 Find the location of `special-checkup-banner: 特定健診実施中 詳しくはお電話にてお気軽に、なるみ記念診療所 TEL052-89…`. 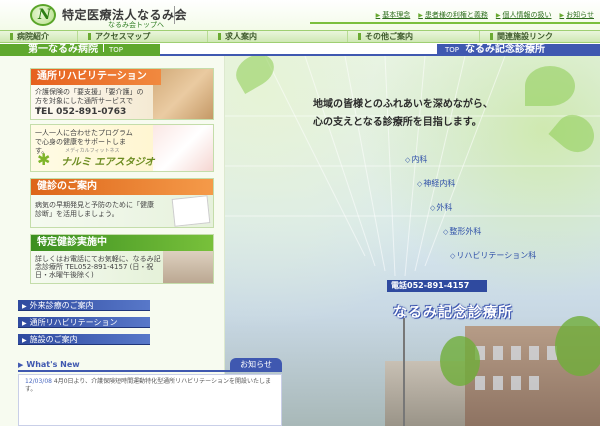

special-checkup-banner: 特定健診実施中 詳しくはお電話にてお気軽に、なるみ記念診療所 TEL052-89… is located at coordinates (122, 259).